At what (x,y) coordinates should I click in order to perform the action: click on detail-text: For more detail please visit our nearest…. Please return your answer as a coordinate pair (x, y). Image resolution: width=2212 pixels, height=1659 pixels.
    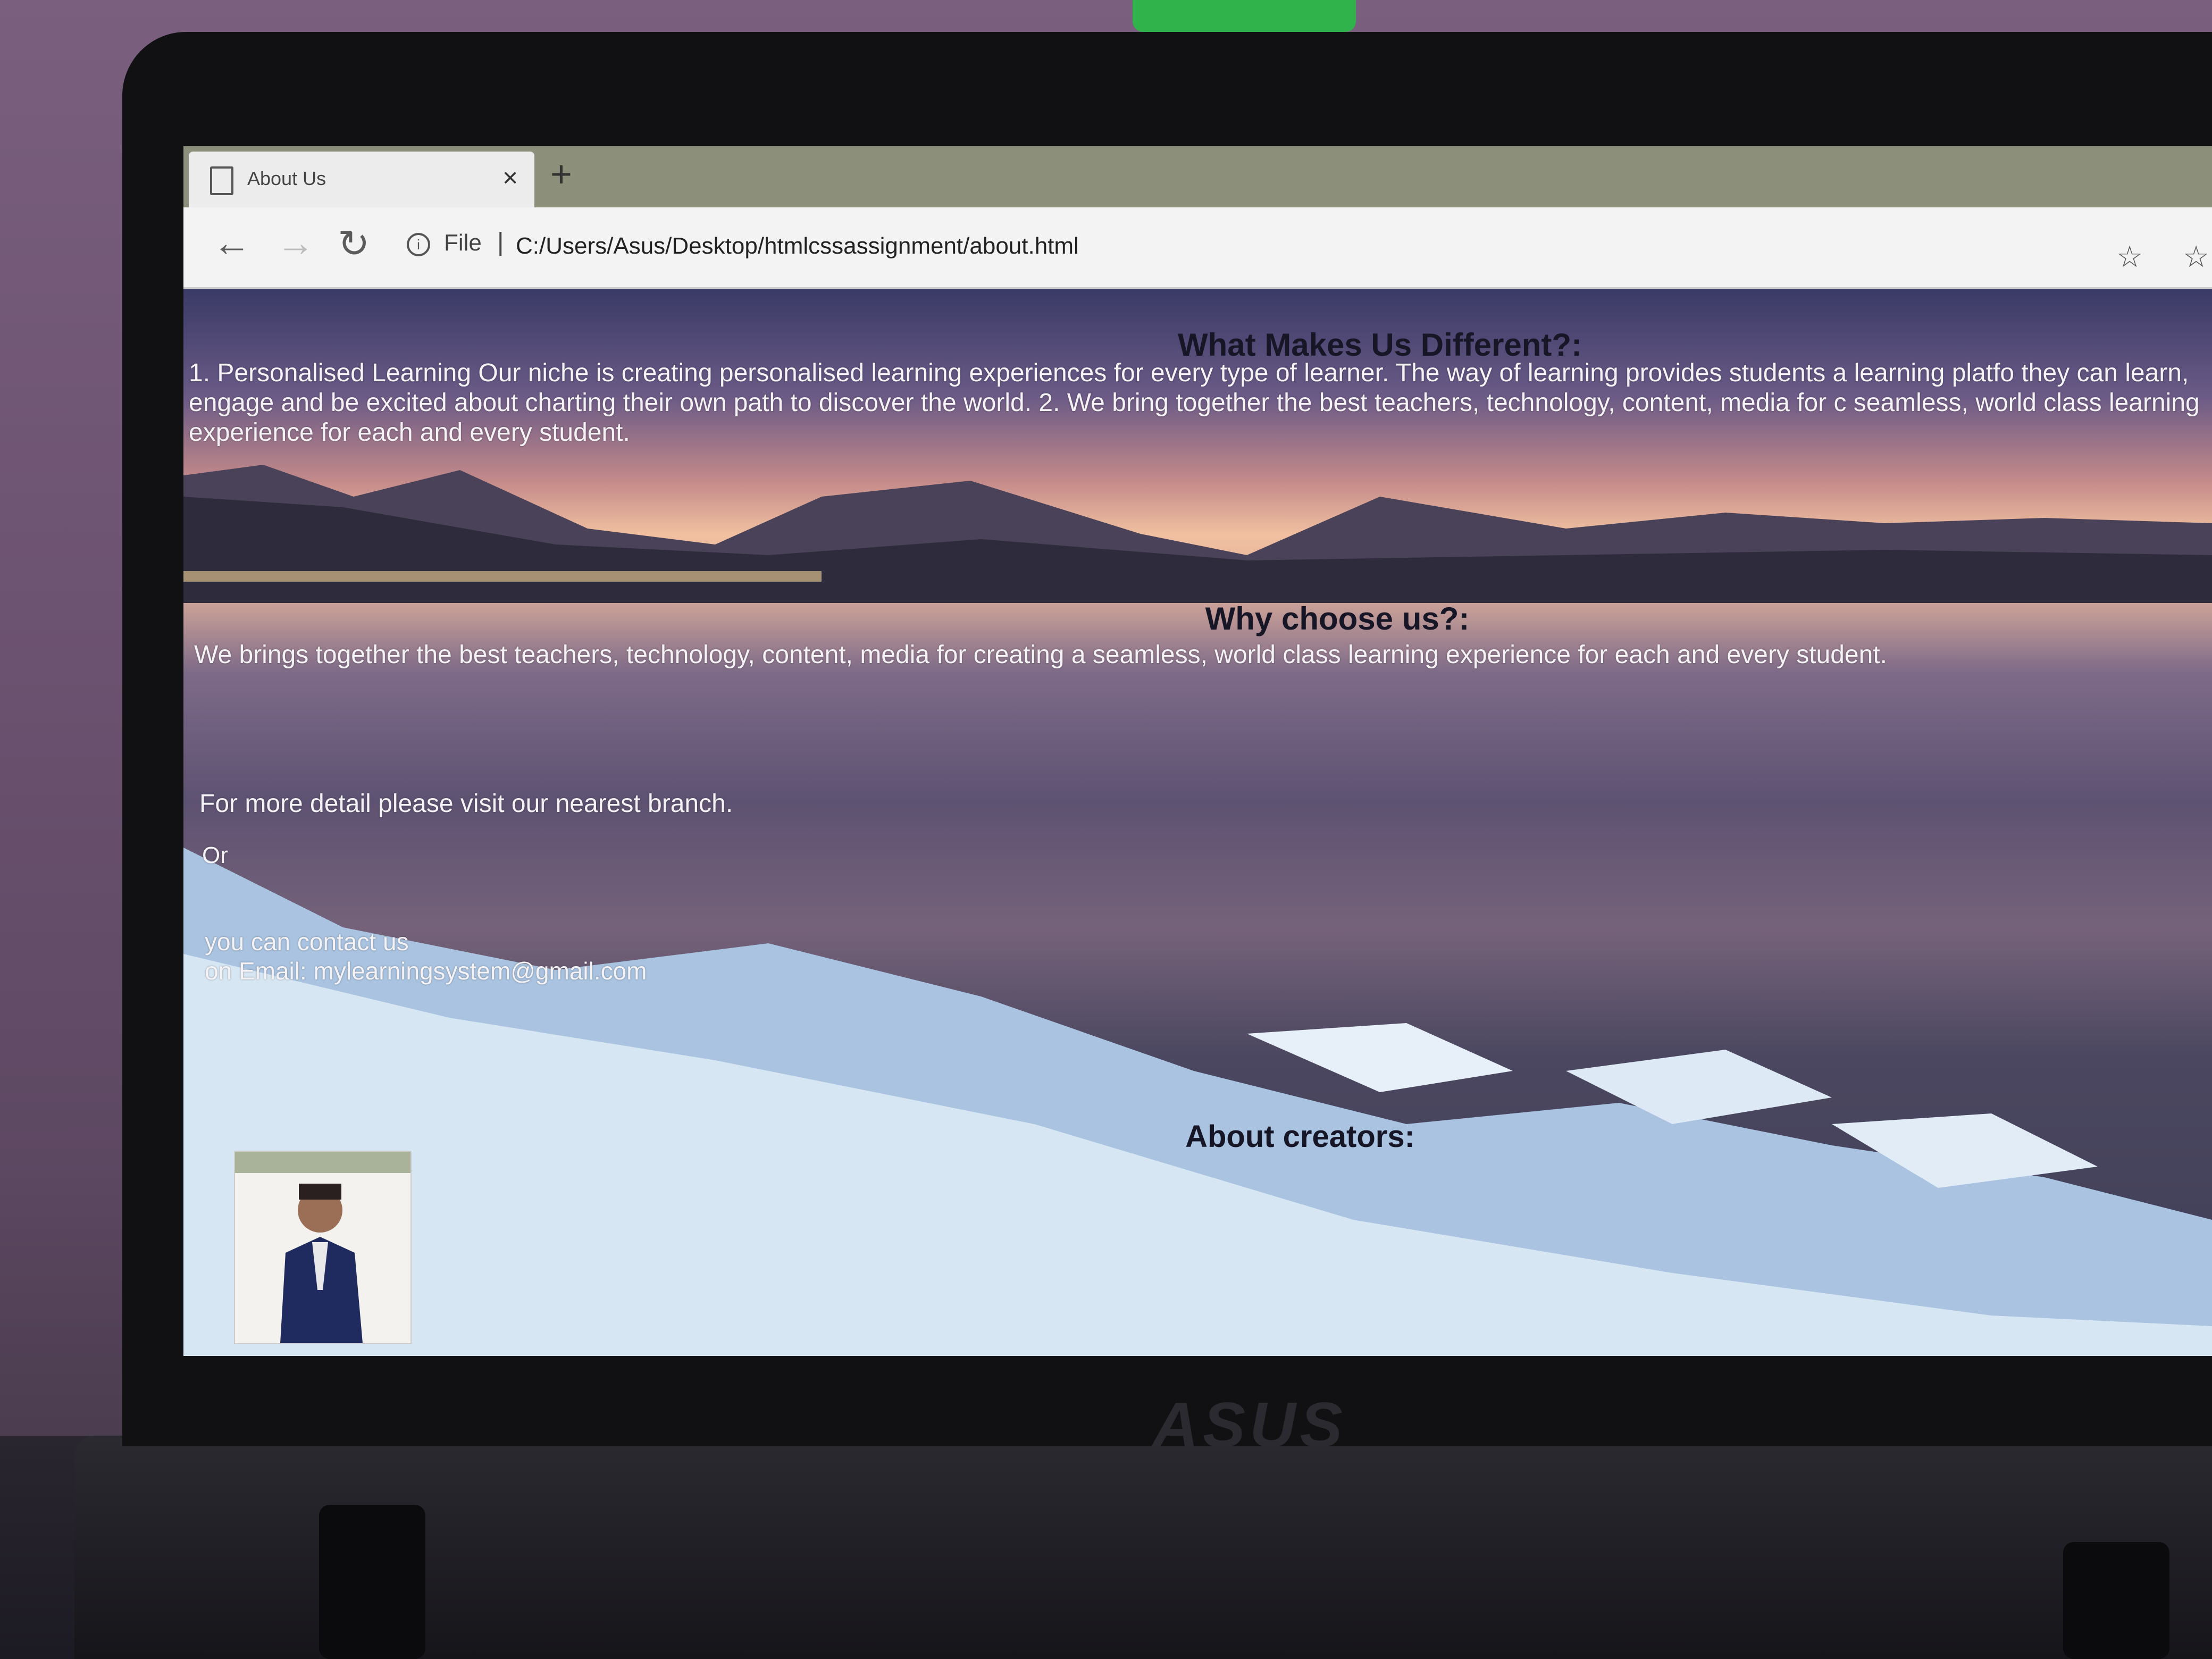
    Looking at the image, I should click on (466, 804).